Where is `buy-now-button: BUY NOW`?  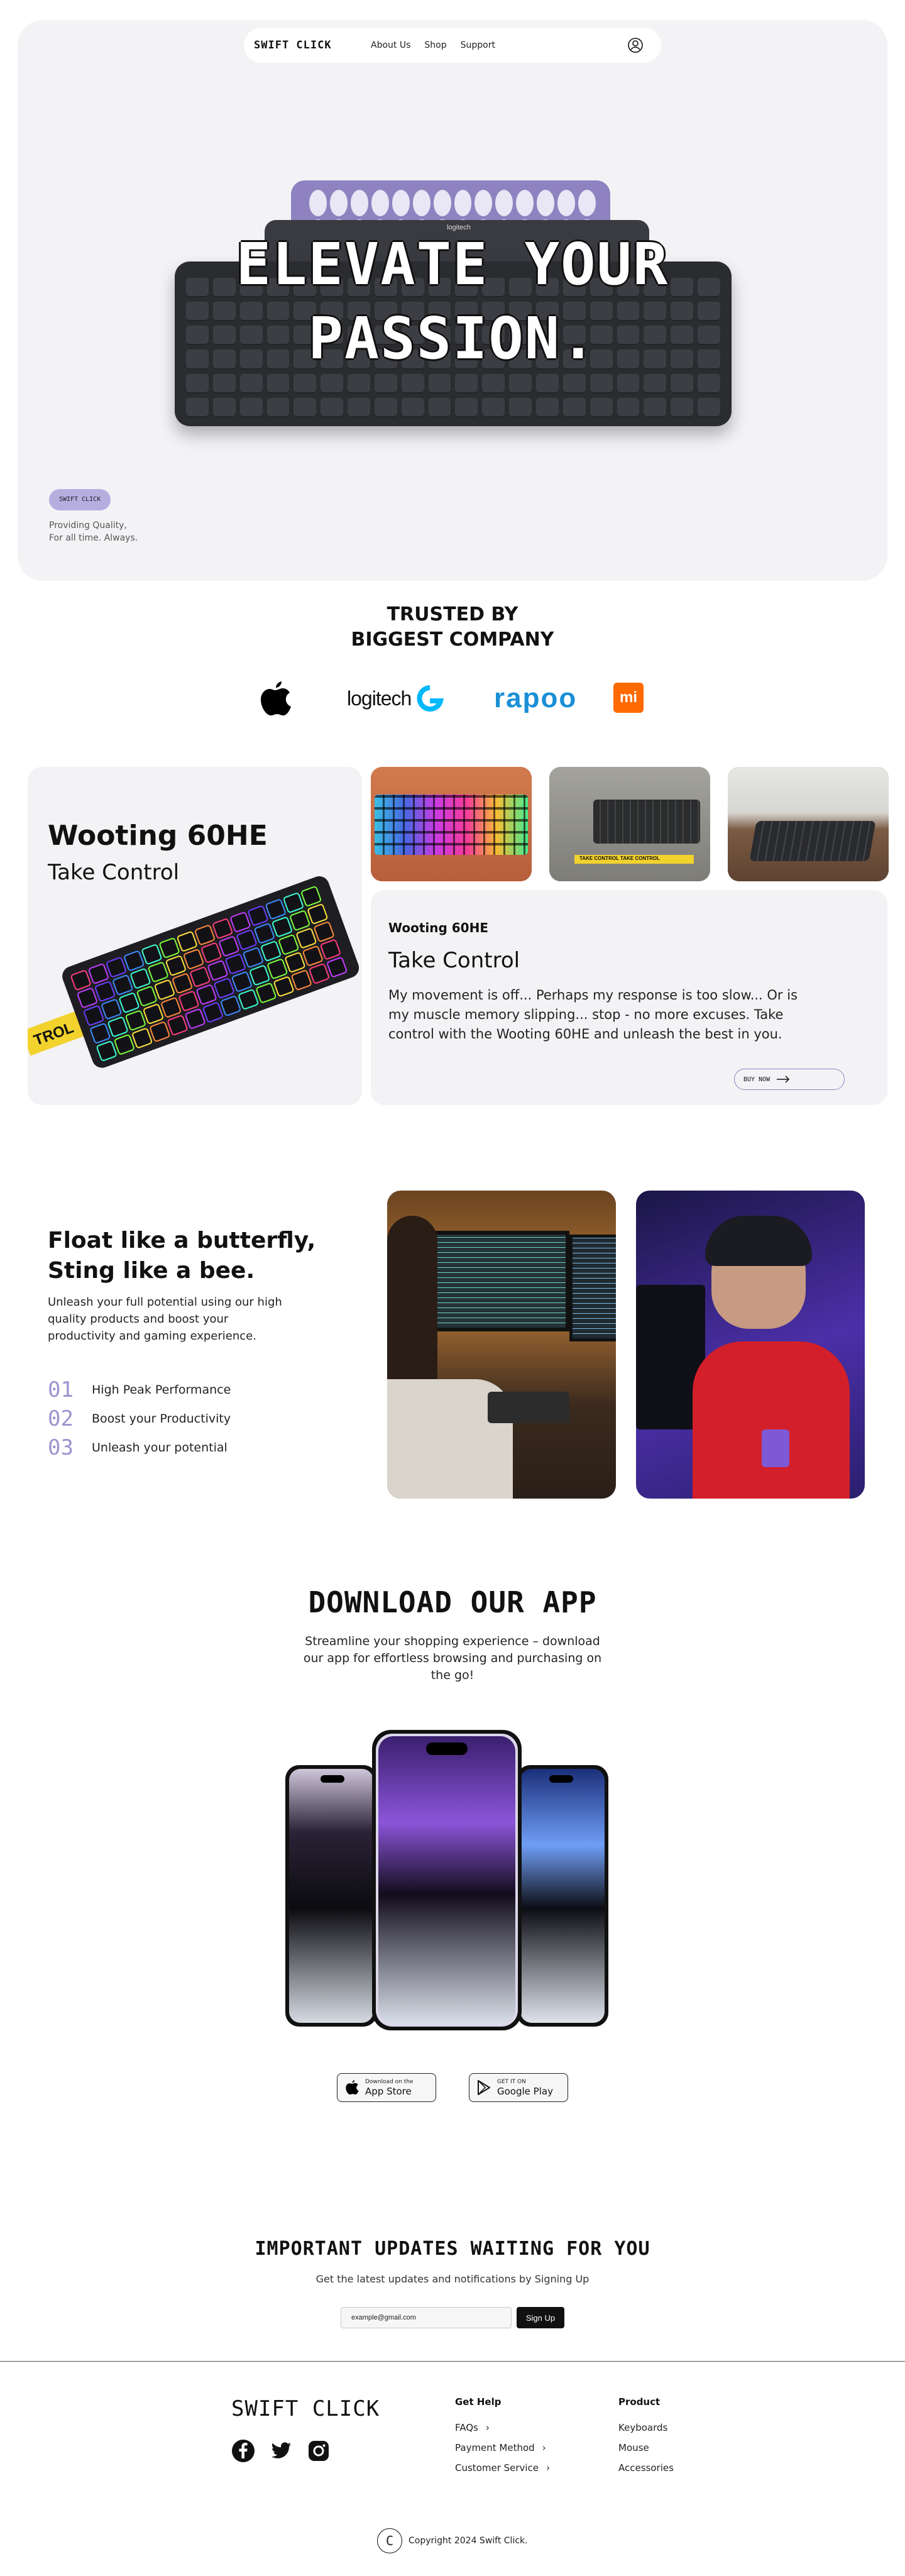
buy-now-button: BUY NOW is located at coordinates (789, 1079).